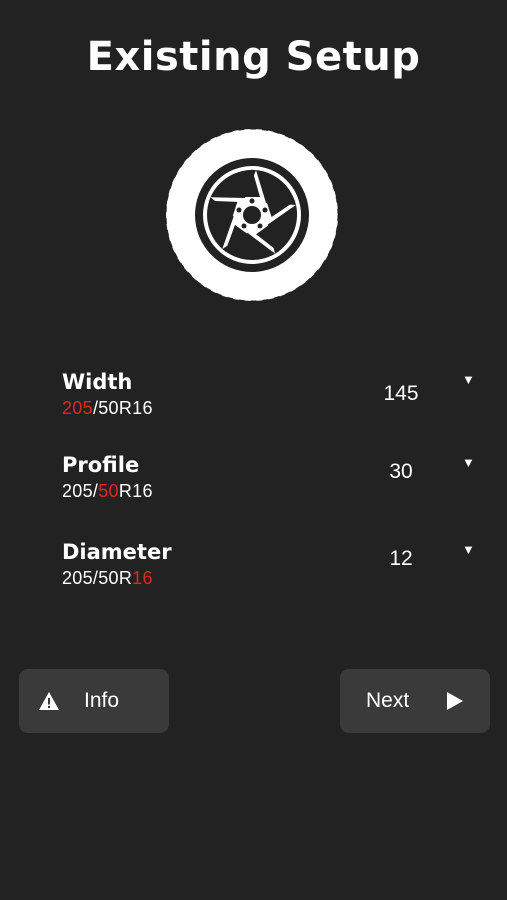 Image resolution: width=507 pixels, height=900 pixels. I want to click on diameter-select: 12, so click(401, 559).